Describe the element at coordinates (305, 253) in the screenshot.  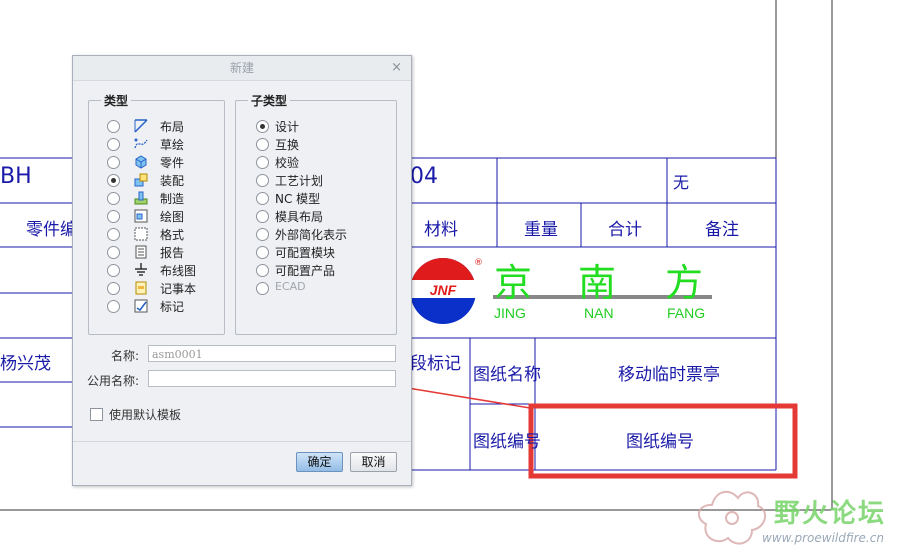
I see `subtype-option-label: 可配置模块` at that location.